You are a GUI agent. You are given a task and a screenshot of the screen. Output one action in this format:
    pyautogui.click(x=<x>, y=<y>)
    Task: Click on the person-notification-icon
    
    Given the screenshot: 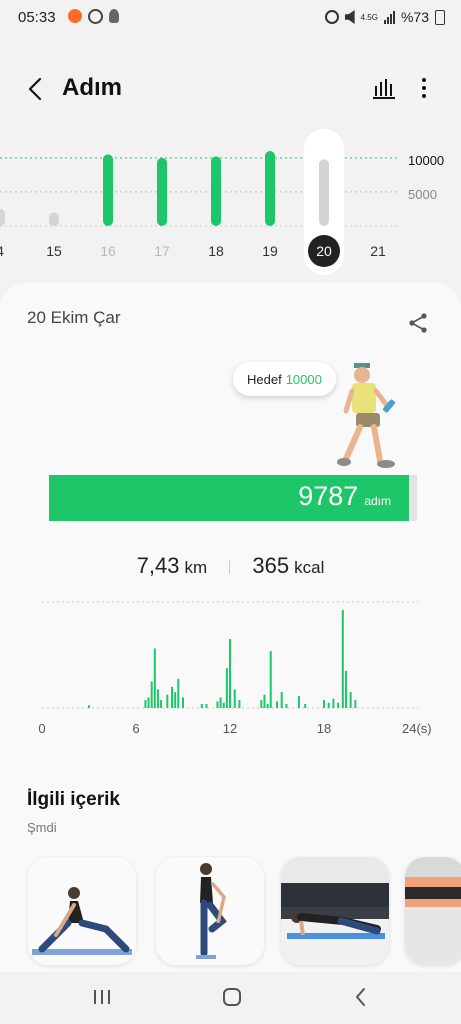 What is the action you would take?
    pyautogui.click(x=114, y=16)
    